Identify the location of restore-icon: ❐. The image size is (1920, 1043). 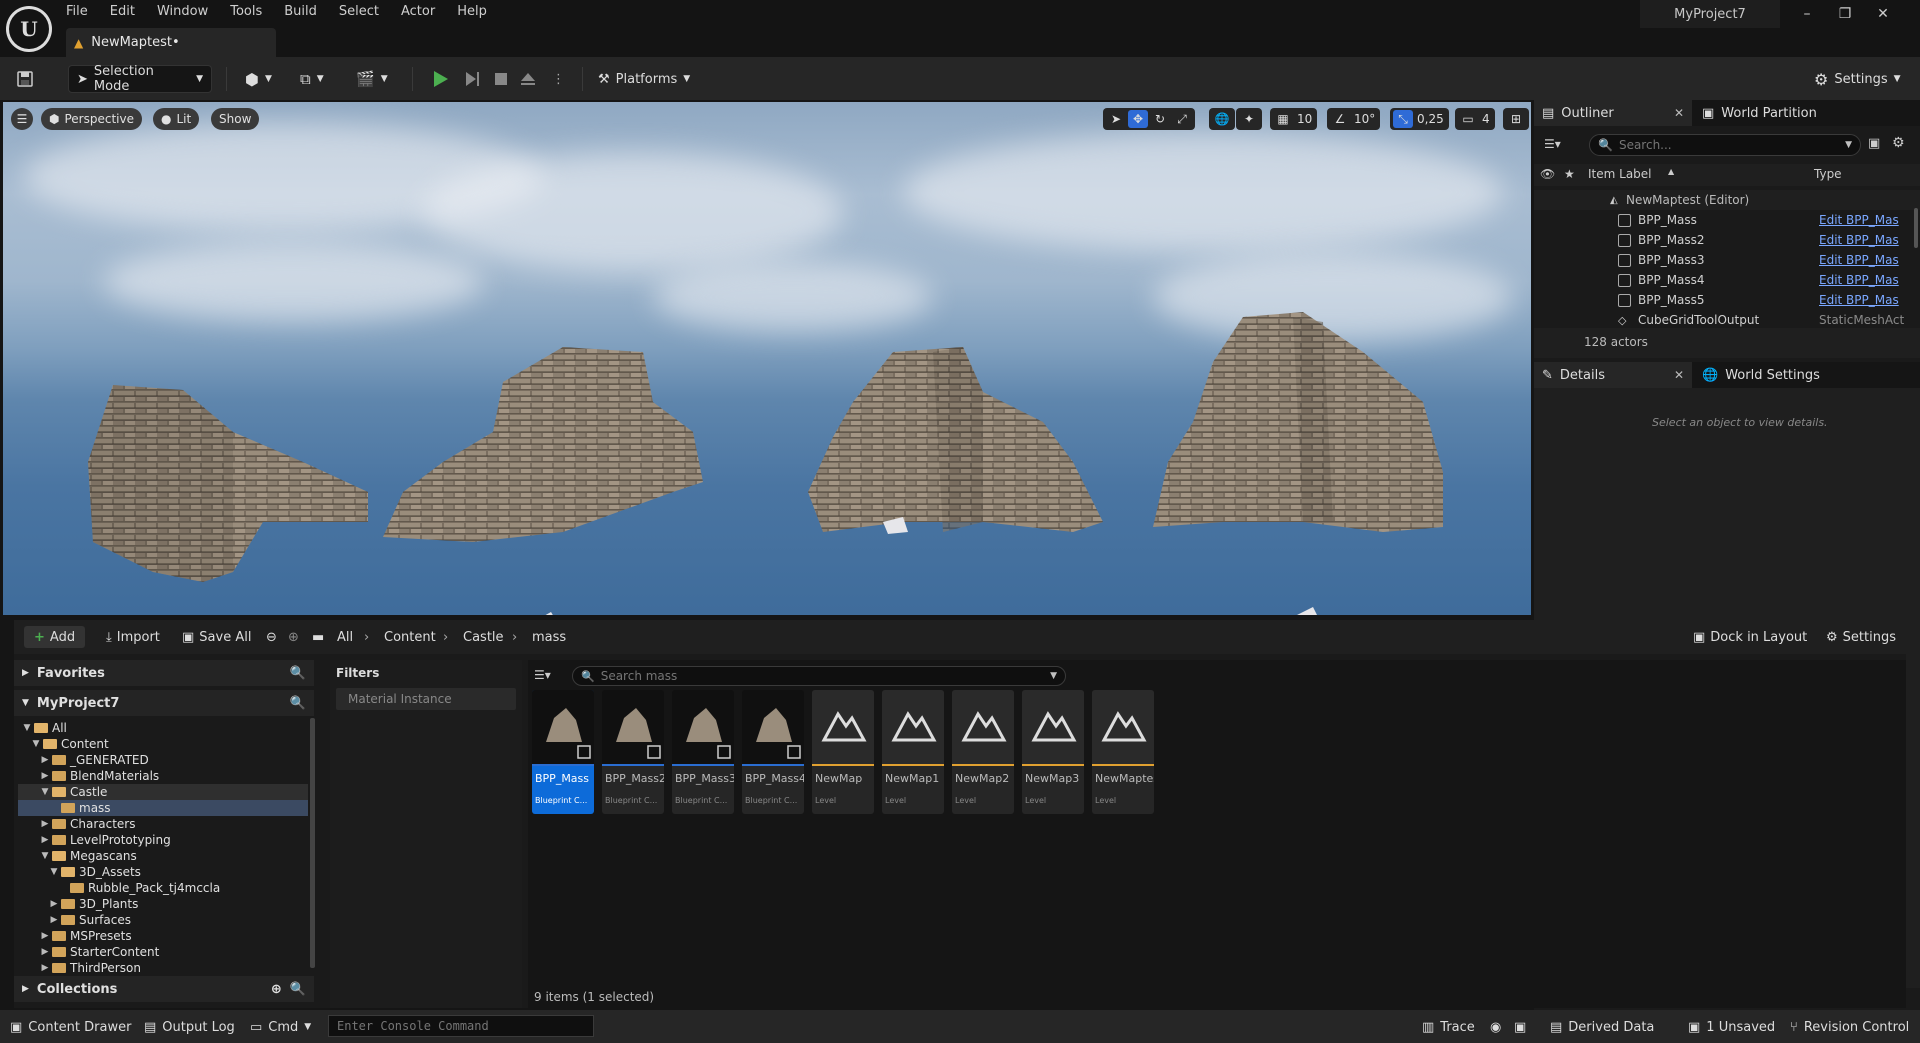
(1845, 14).